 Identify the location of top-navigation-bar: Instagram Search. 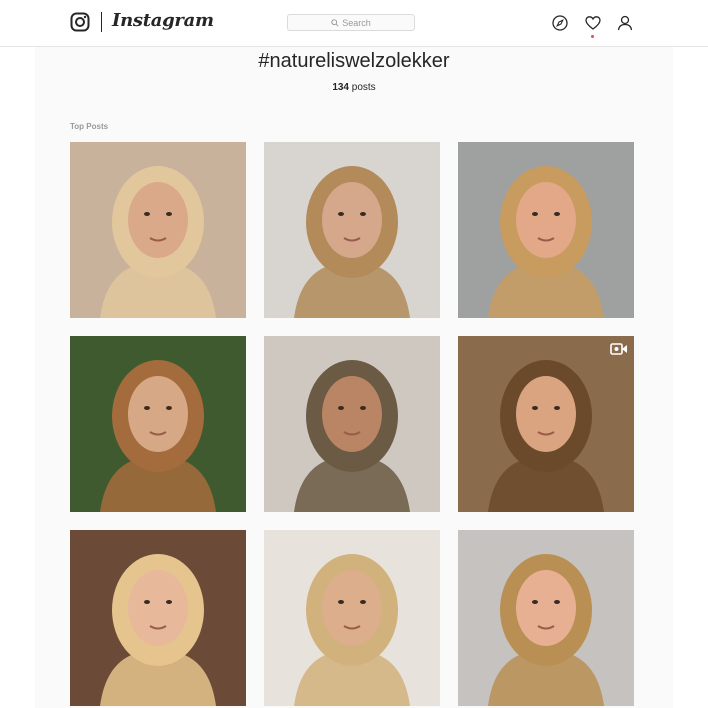
(354, 23).